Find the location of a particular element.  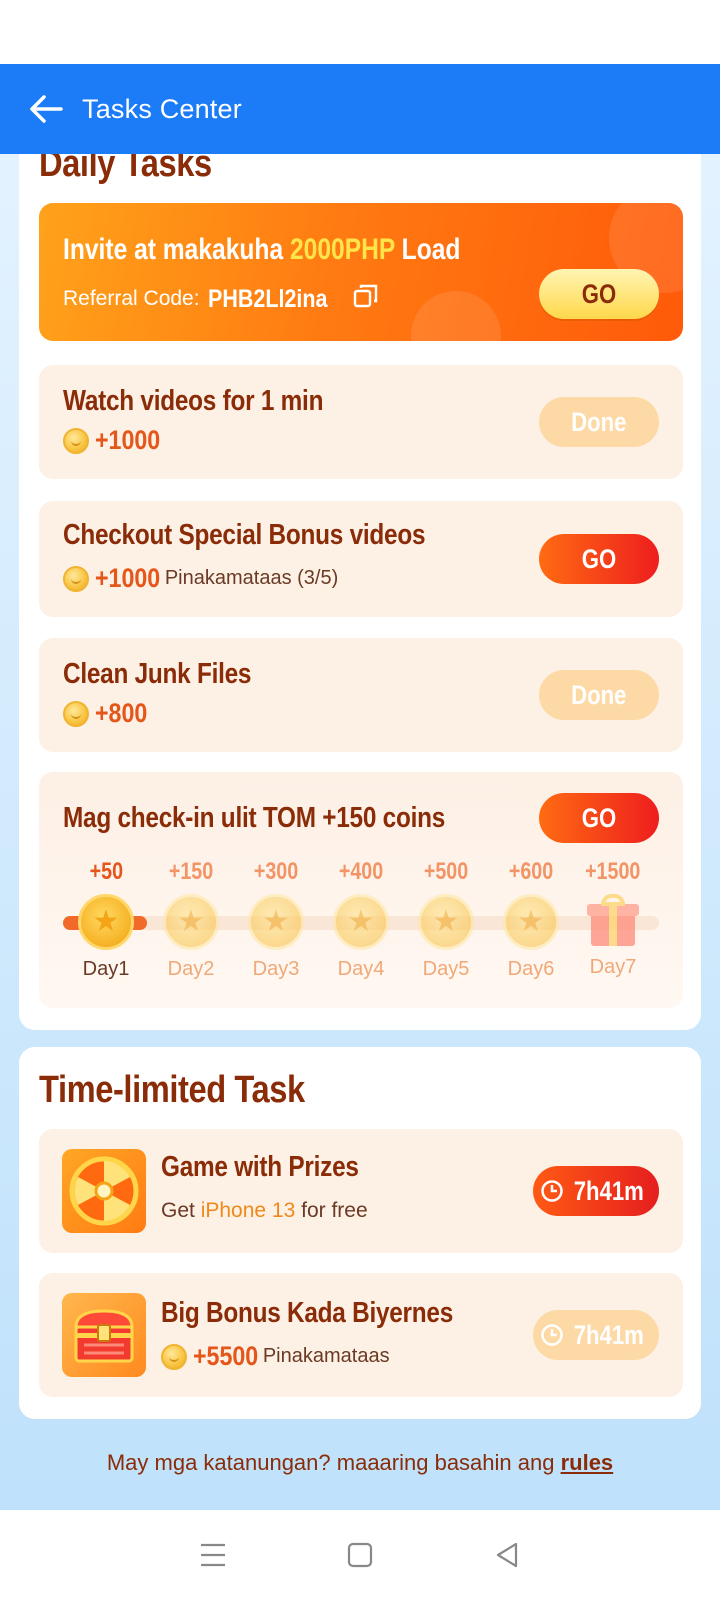

home-square-icon is located at coordinates (360, 1555).